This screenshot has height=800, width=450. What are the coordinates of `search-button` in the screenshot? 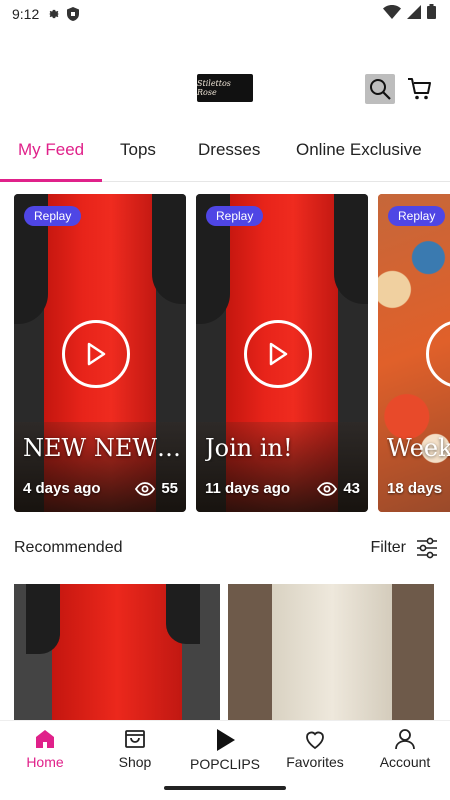 It's located at (380, 89).